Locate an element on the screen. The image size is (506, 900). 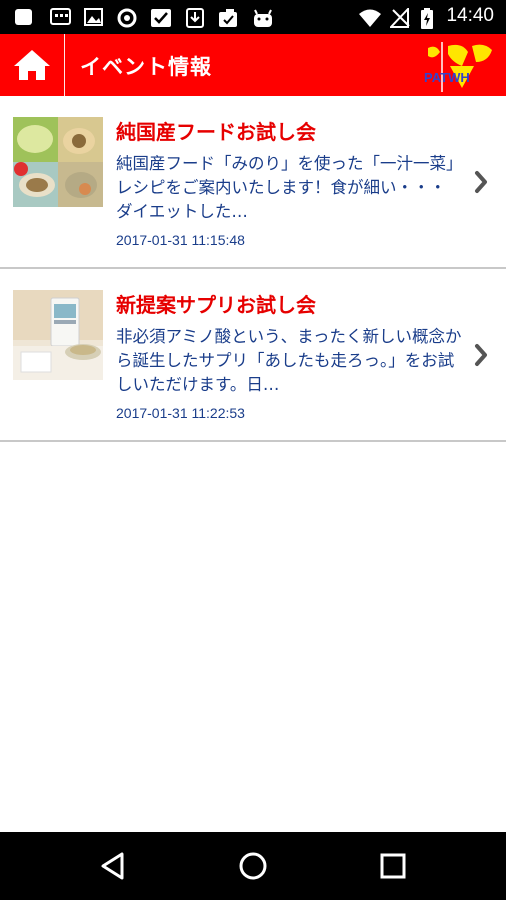
vpn-icon is located at coordinates (127, 18).